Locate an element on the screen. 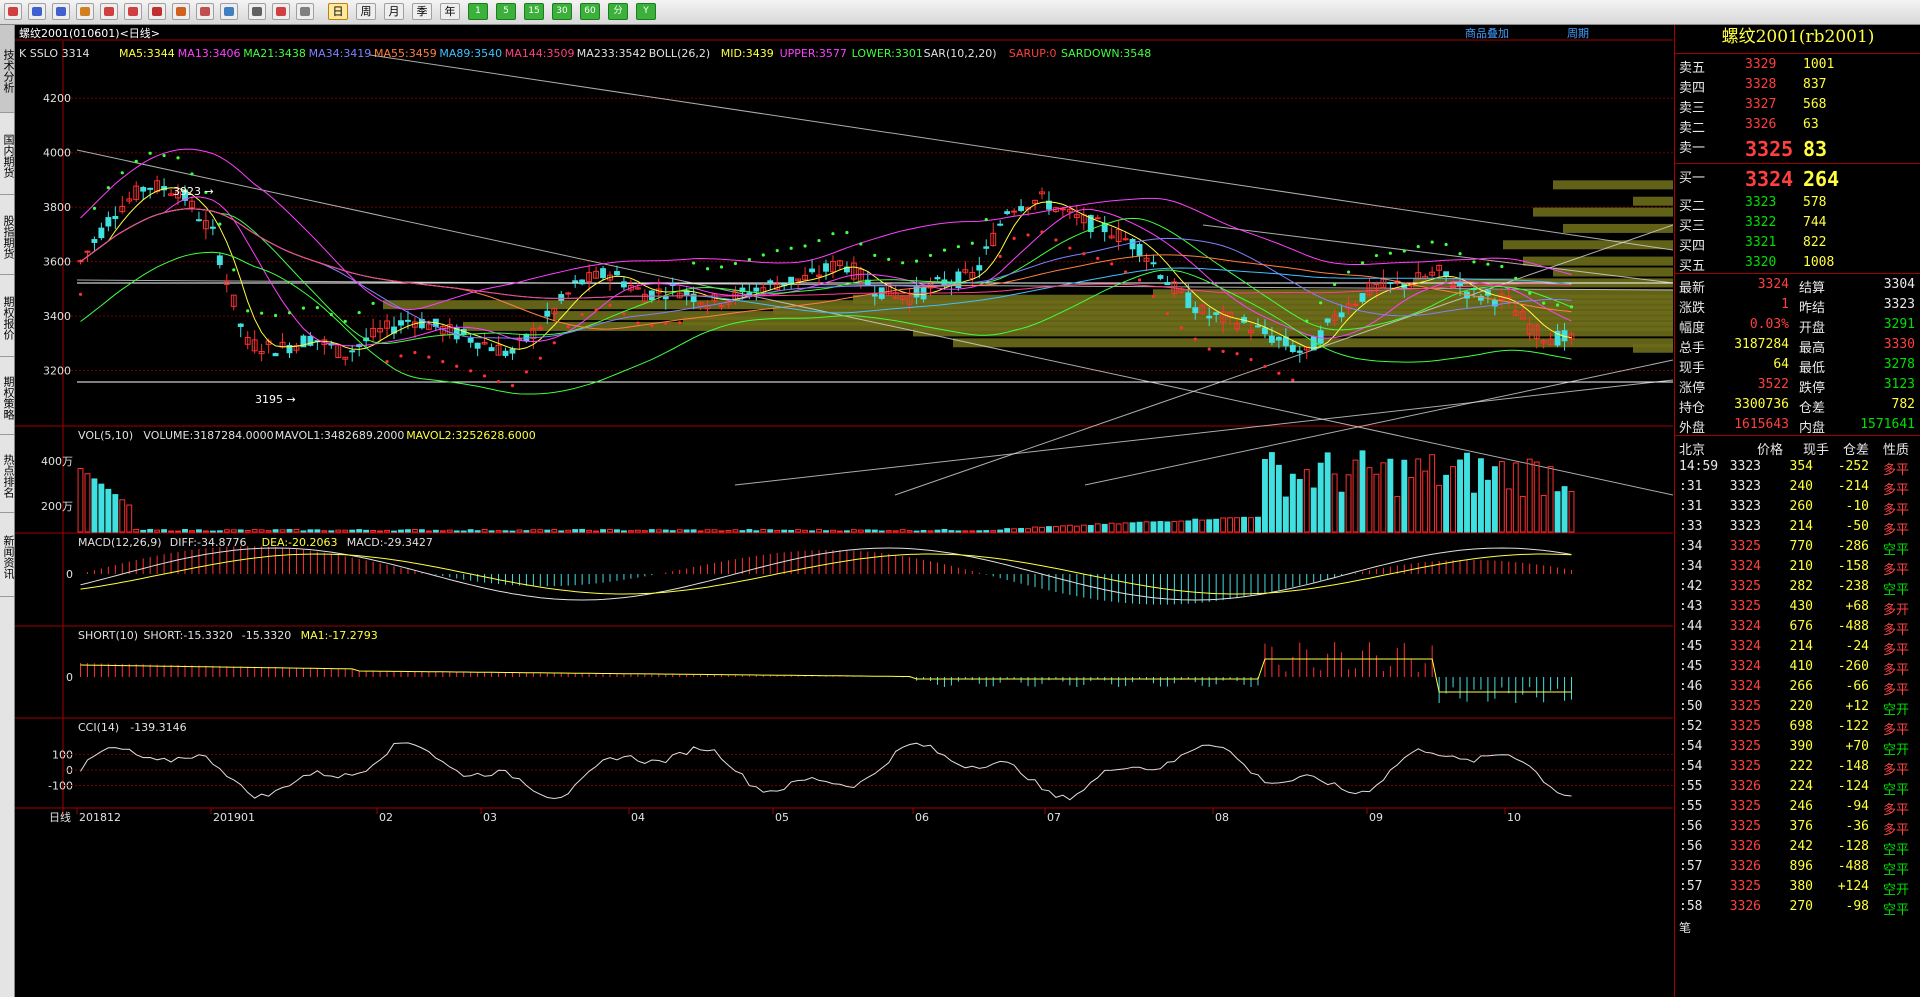 This screenshot has width=1920, height=997. stat-value-left: 3187284 is located at coordinates (1761, 344).